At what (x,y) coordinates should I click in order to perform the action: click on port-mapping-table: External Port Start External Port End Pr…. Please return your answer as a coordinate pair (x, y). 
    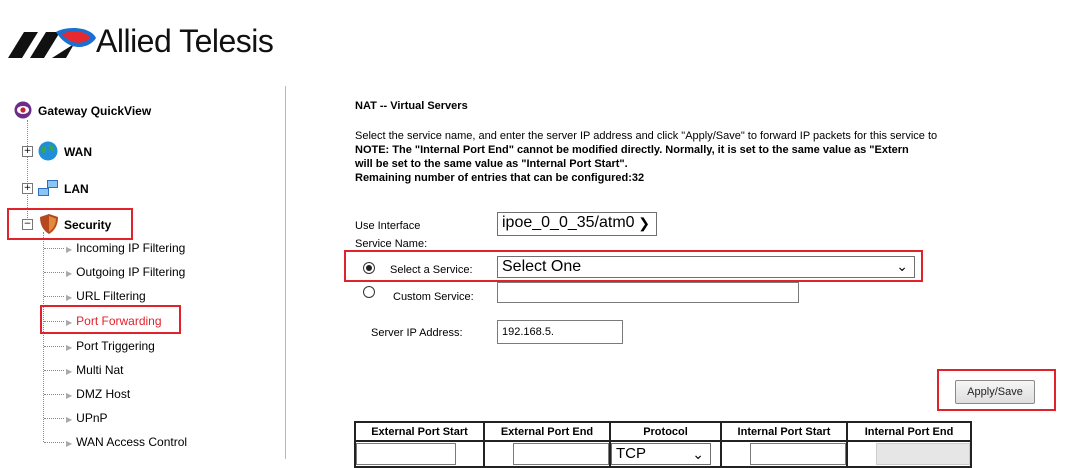
    Looking at the image, I should click on (663, 444).